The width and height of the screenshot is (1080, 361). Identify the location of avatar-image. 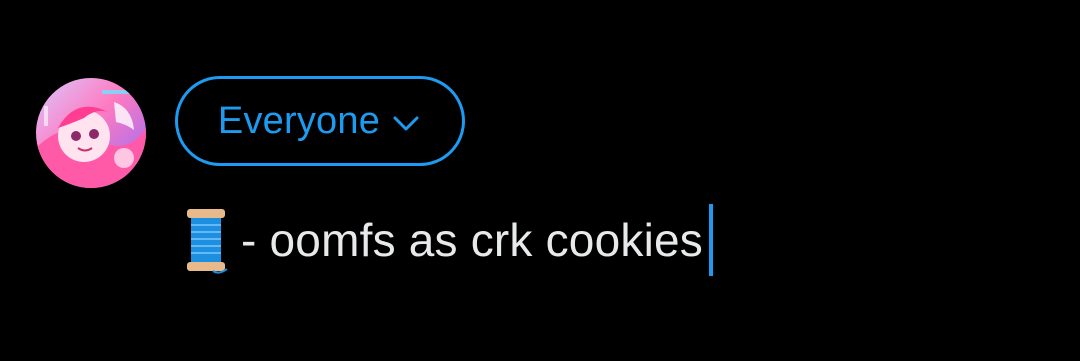
(91, 133).